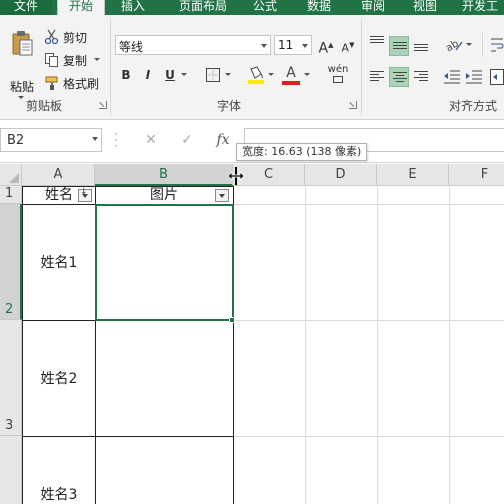  What do you see at coordinates (236, 176) in the screenshot?
I see `column-resize-cursor-icon` at bounding box center [236, 176].